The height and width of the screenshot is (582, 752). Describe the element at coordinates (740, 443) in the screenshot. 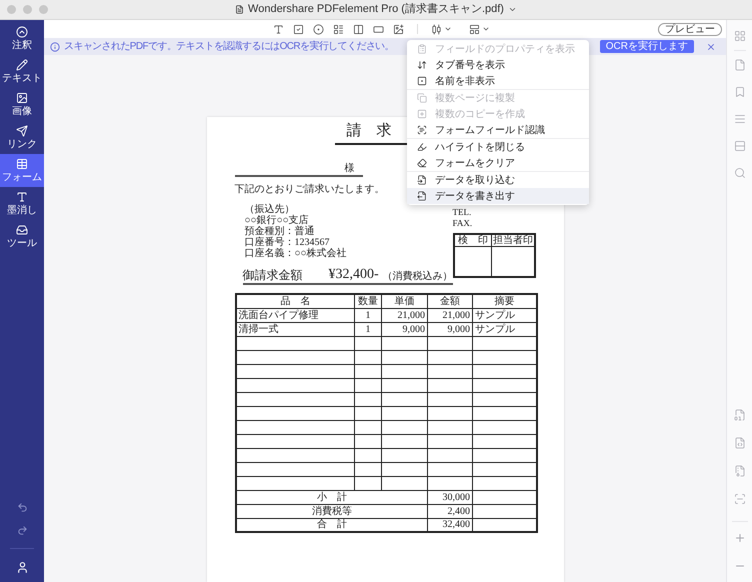

I see `file-code-icon` at that location.